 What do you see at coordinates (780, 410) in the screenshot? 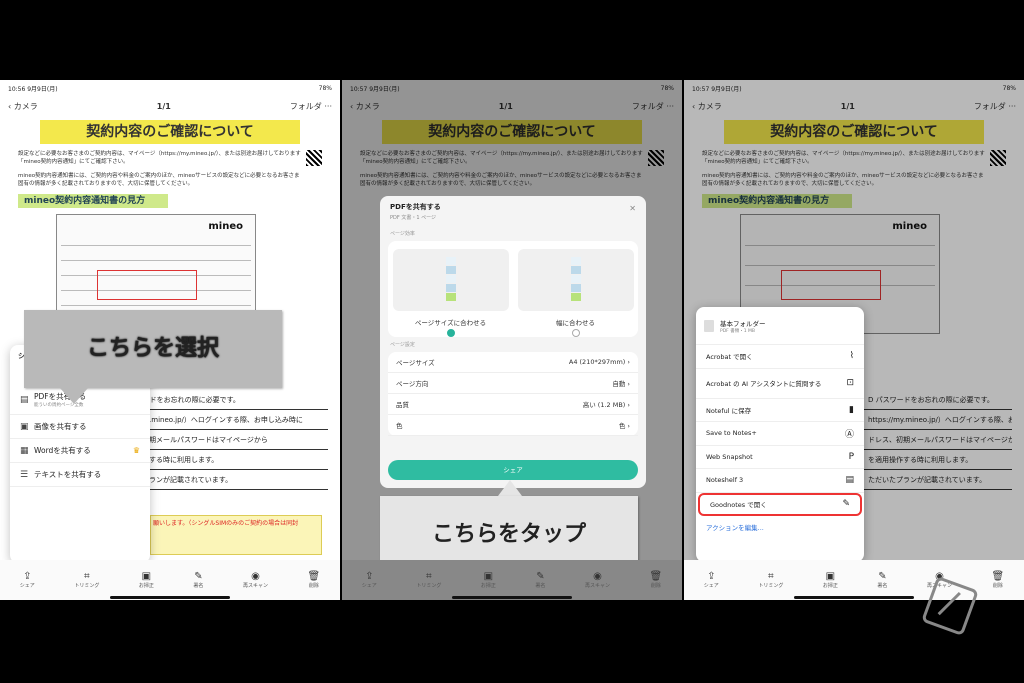
I see `action-noteful: Noteful に保存 ▮` at bounding box center [780, 410].